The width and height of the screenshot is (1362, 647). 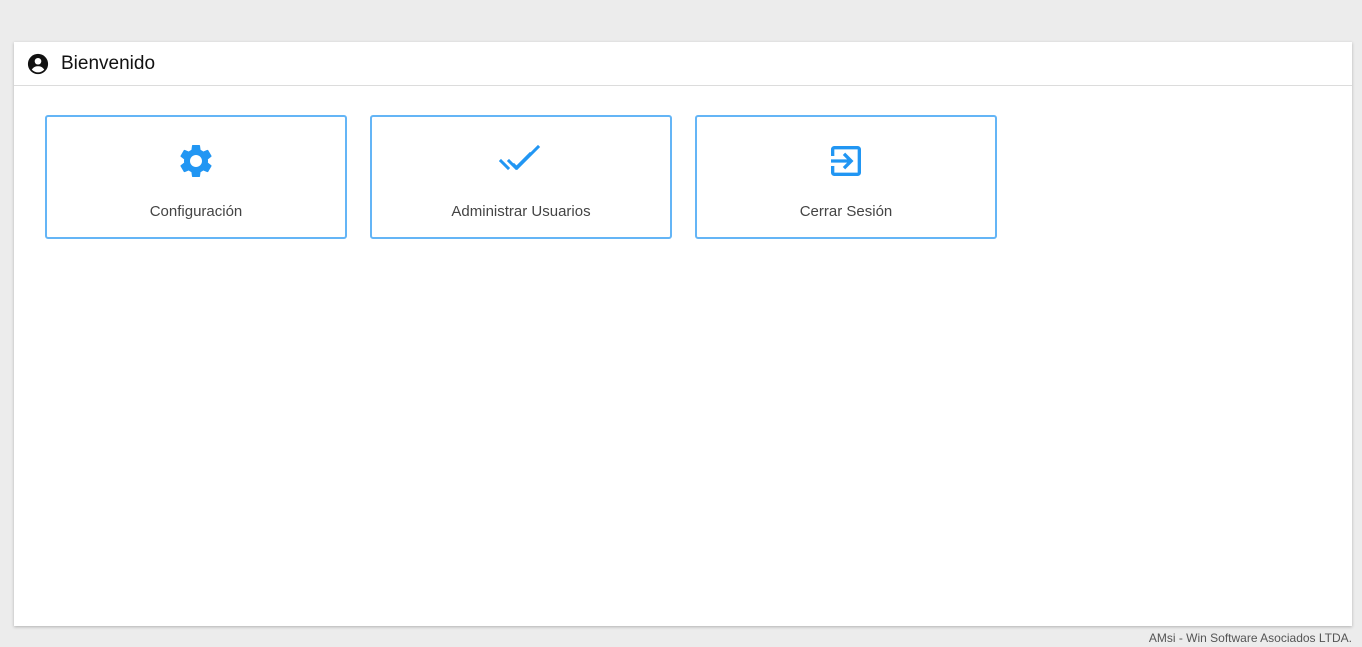 I want to click on tile-label: Administrar Usuarios, so click(x=521, y=211).